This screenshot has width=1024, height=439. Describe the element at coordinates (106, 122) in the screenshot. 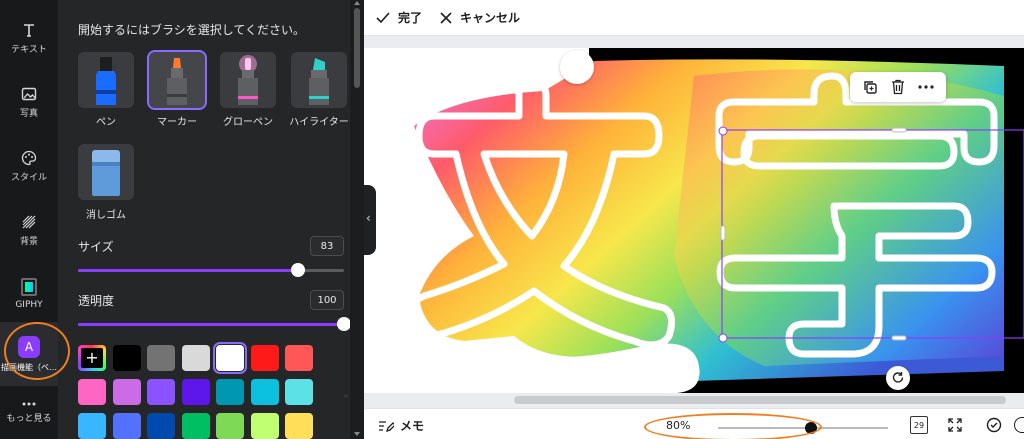

I see `brush-label: ペン` at that location.